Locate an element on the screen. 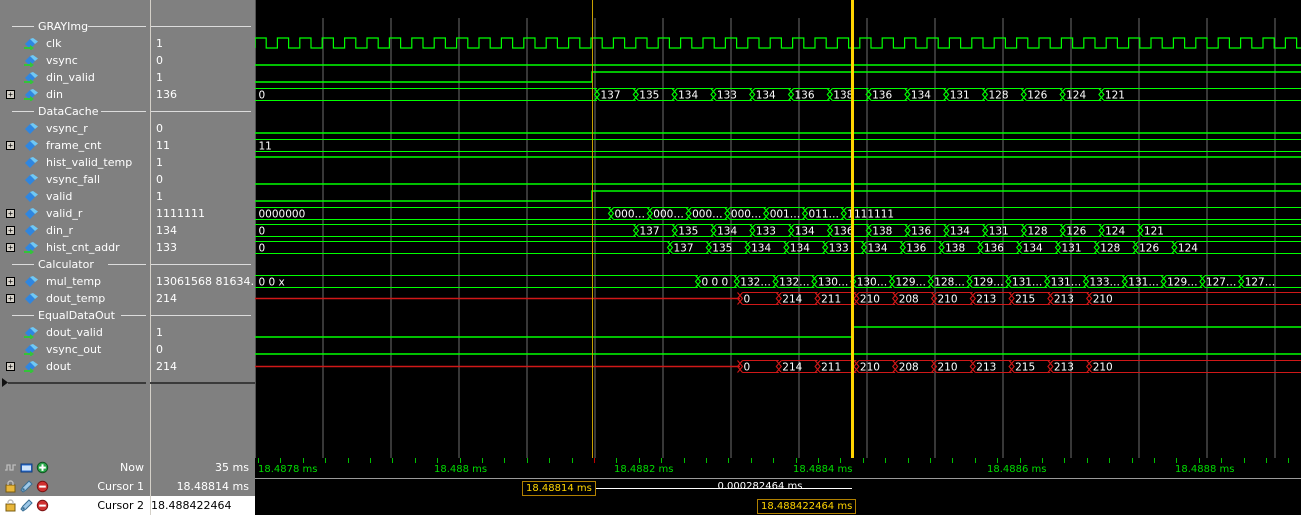 The width and height of the screenshot is (1301, 515). signal-row: + frame_cnt 11 11 is located at coordinates (650, 145).